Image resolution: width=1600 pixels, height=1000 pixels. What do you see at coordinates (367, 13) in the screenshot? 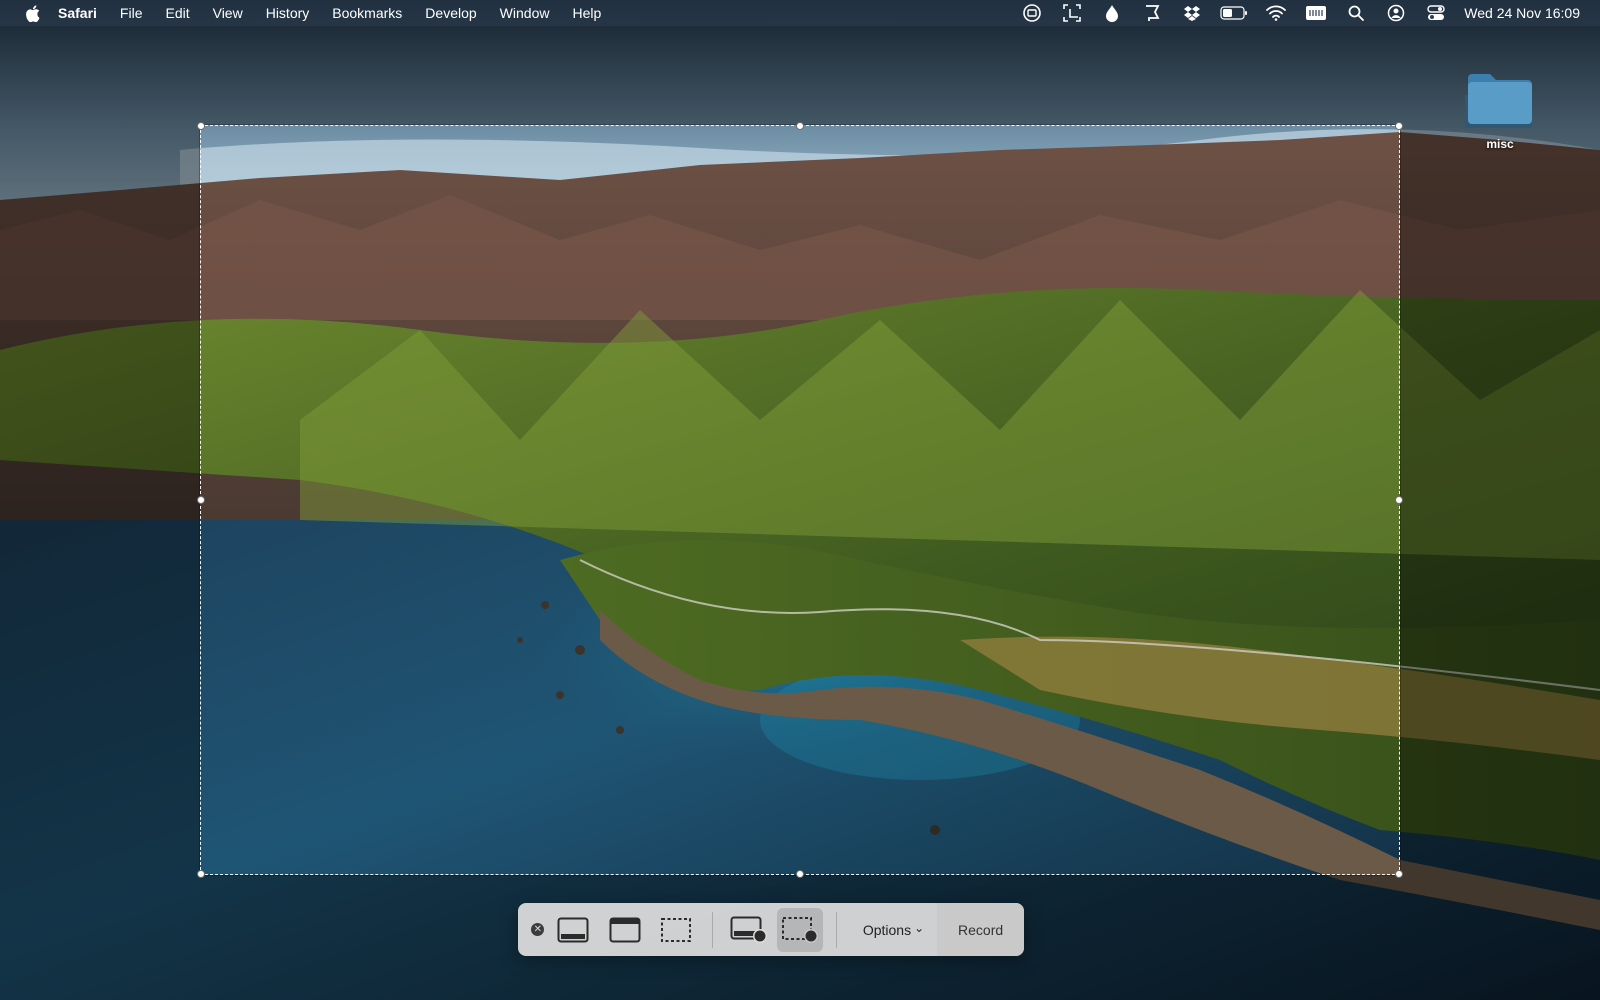
I see `menu-bookmarks: Bookmarks` at bounding box center [367, 13].